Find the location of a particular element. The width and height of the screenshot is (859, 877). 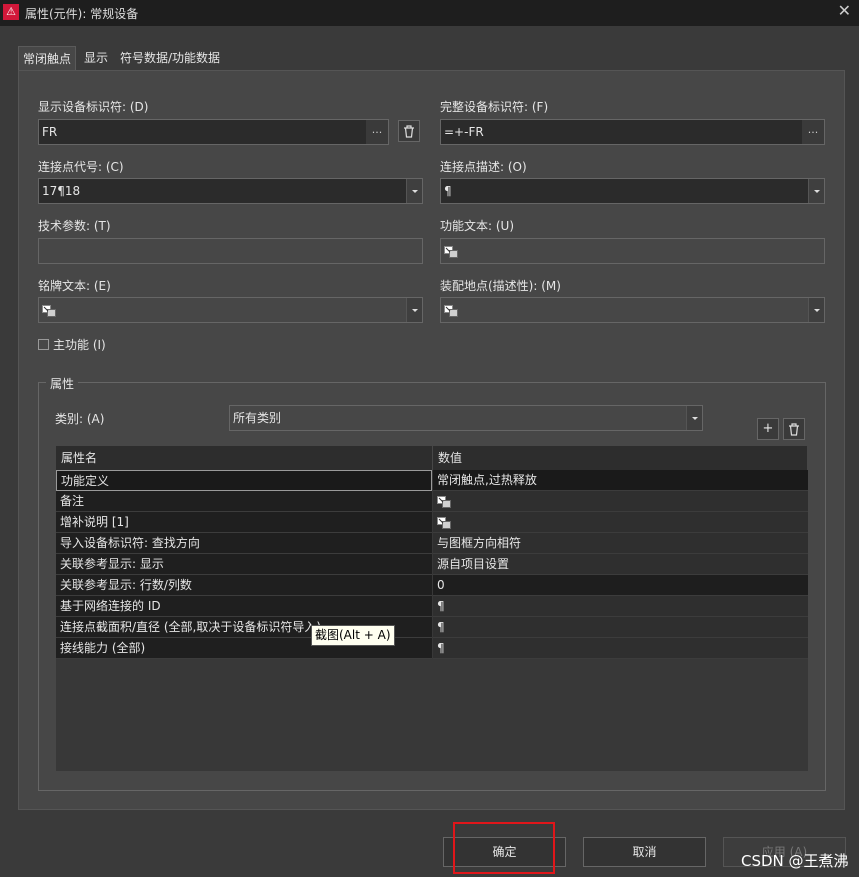

tab-symbol-function-data: 符号数据/功能数据 is located at coordinates (170, 58).